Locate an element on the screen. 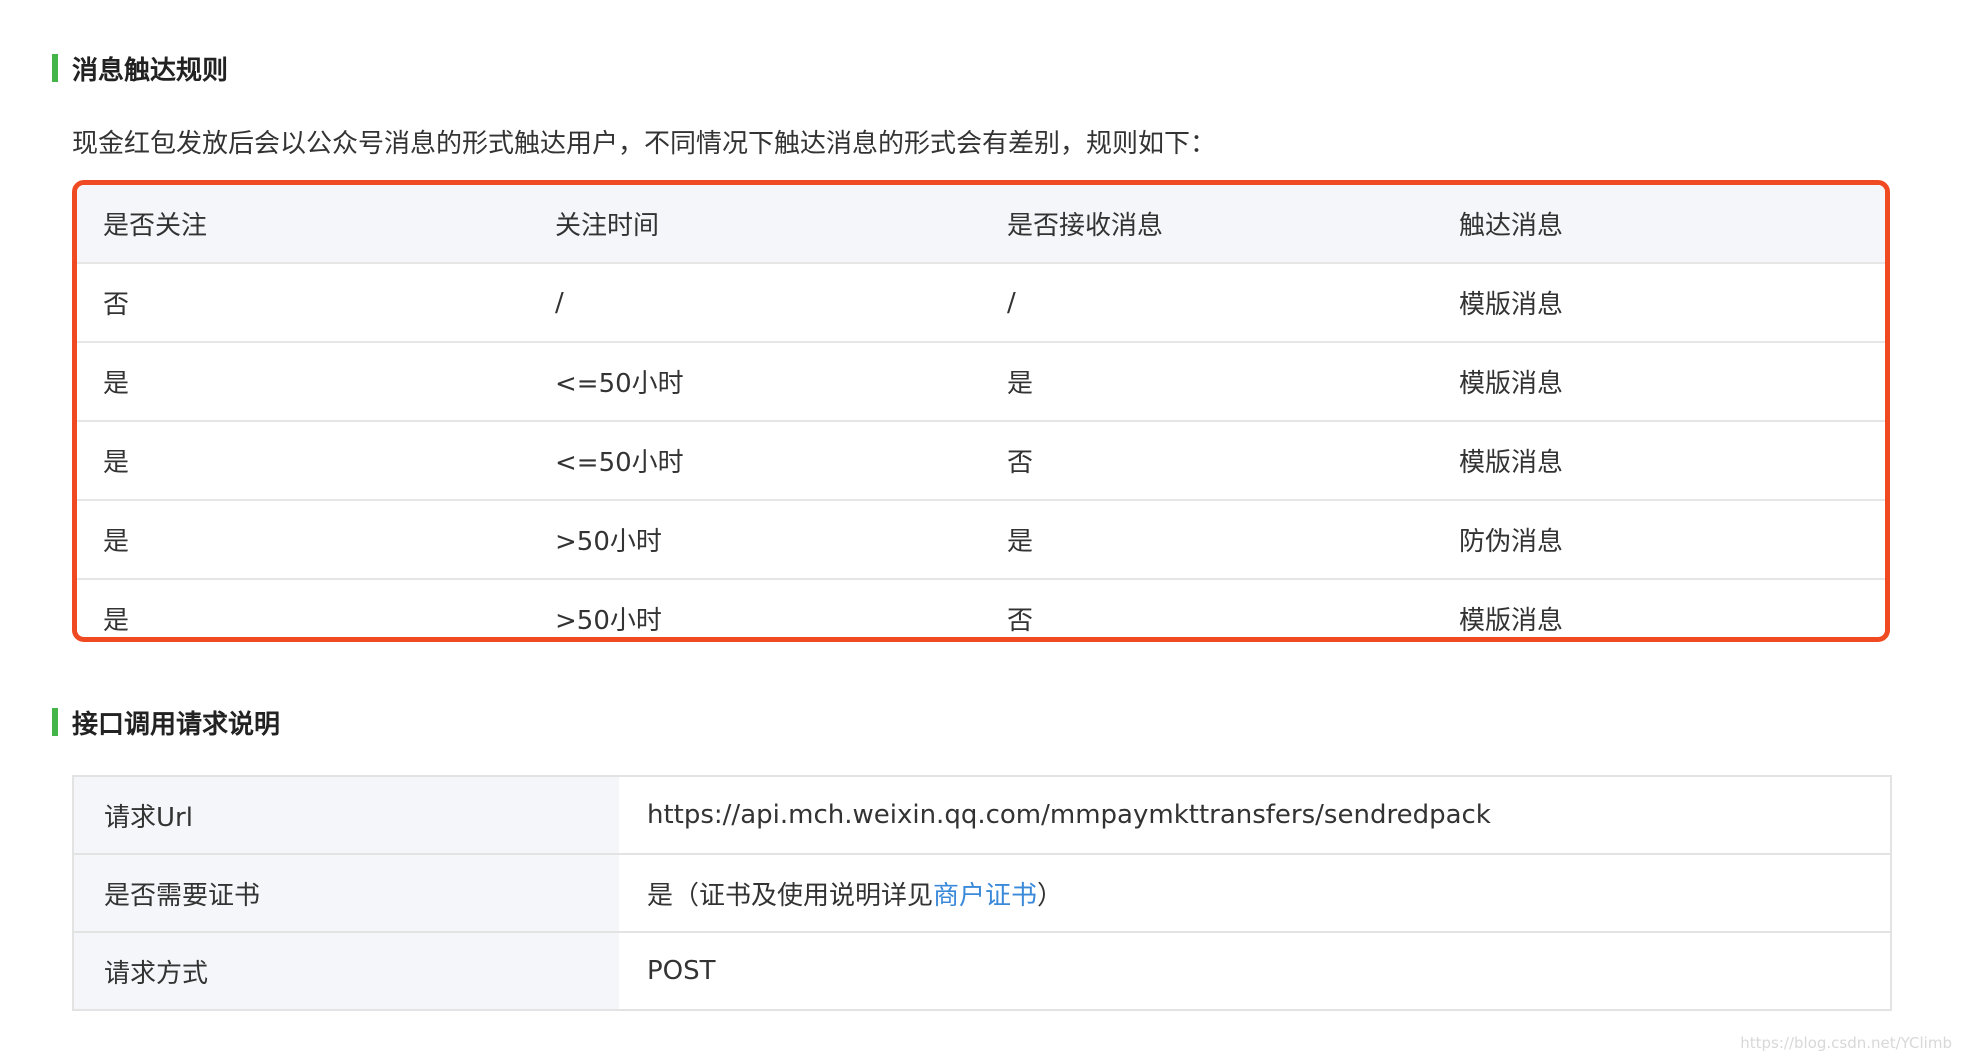  section-title: 接口调用请求说明 is located at coordinates (176, 724).